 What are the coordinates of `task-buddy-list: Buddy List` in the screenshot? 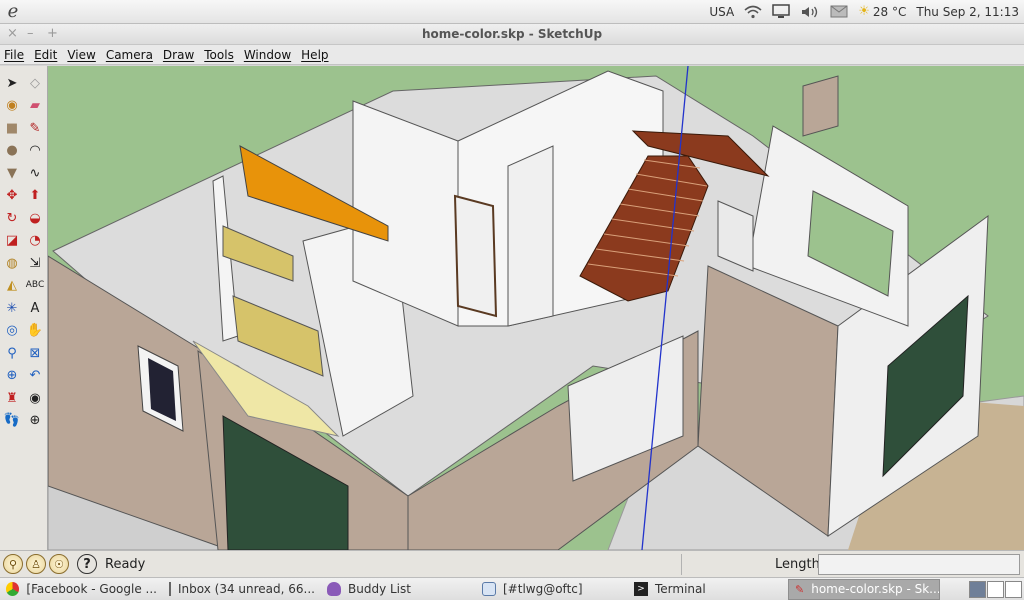 It's located at (398, 589).